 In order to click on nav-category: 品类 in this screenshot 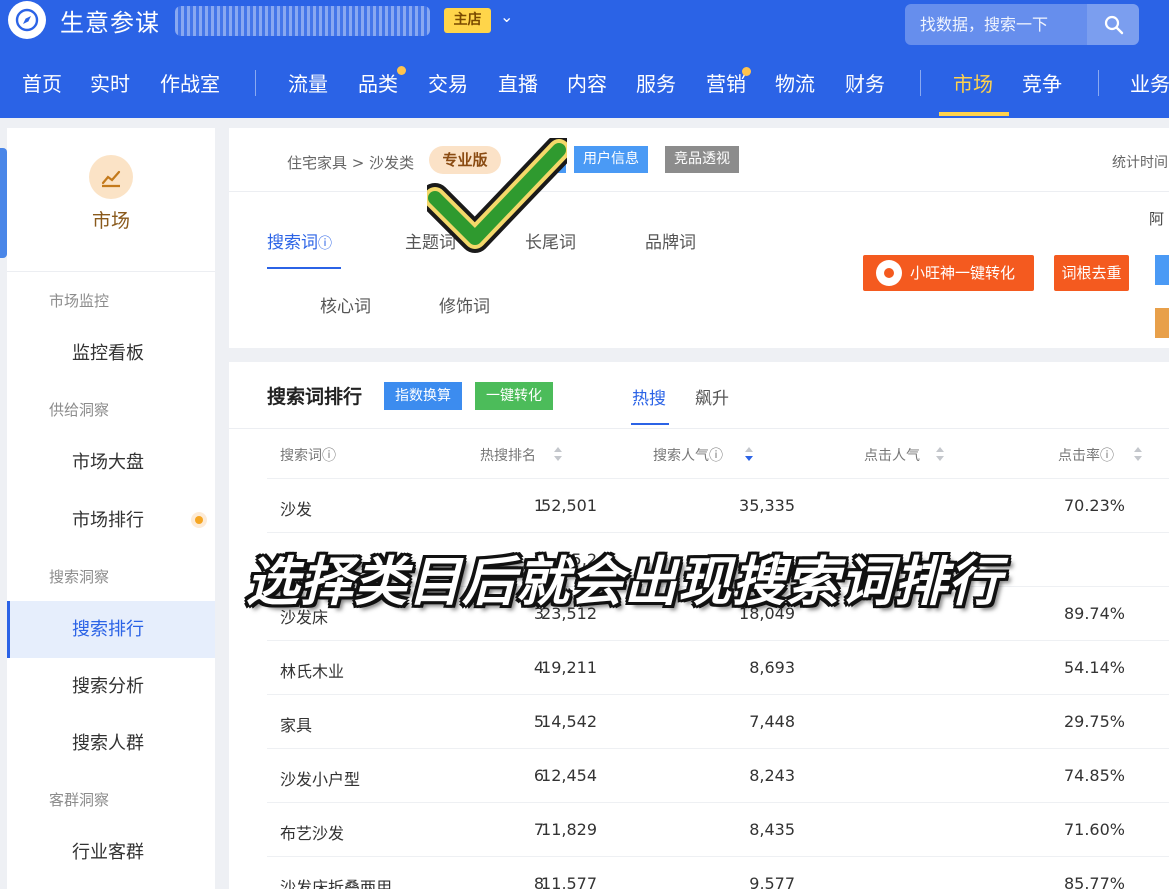, I will do `click(378, 82)`.